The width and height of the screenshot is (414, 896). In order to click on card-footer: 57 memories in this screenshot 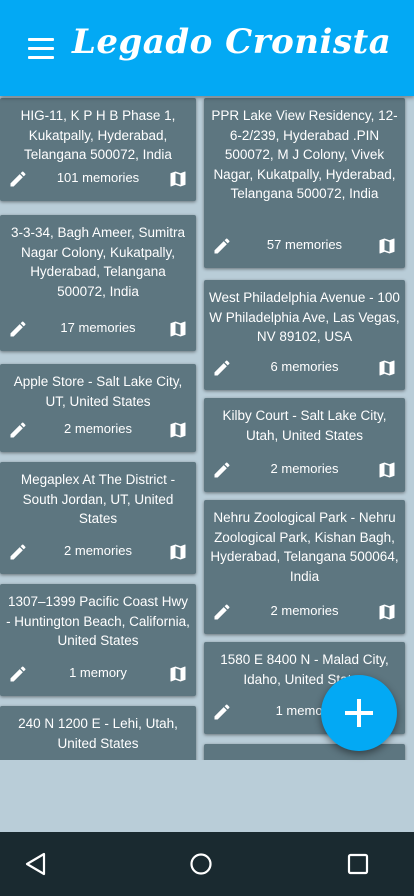, I will do `click(304, 246)`.